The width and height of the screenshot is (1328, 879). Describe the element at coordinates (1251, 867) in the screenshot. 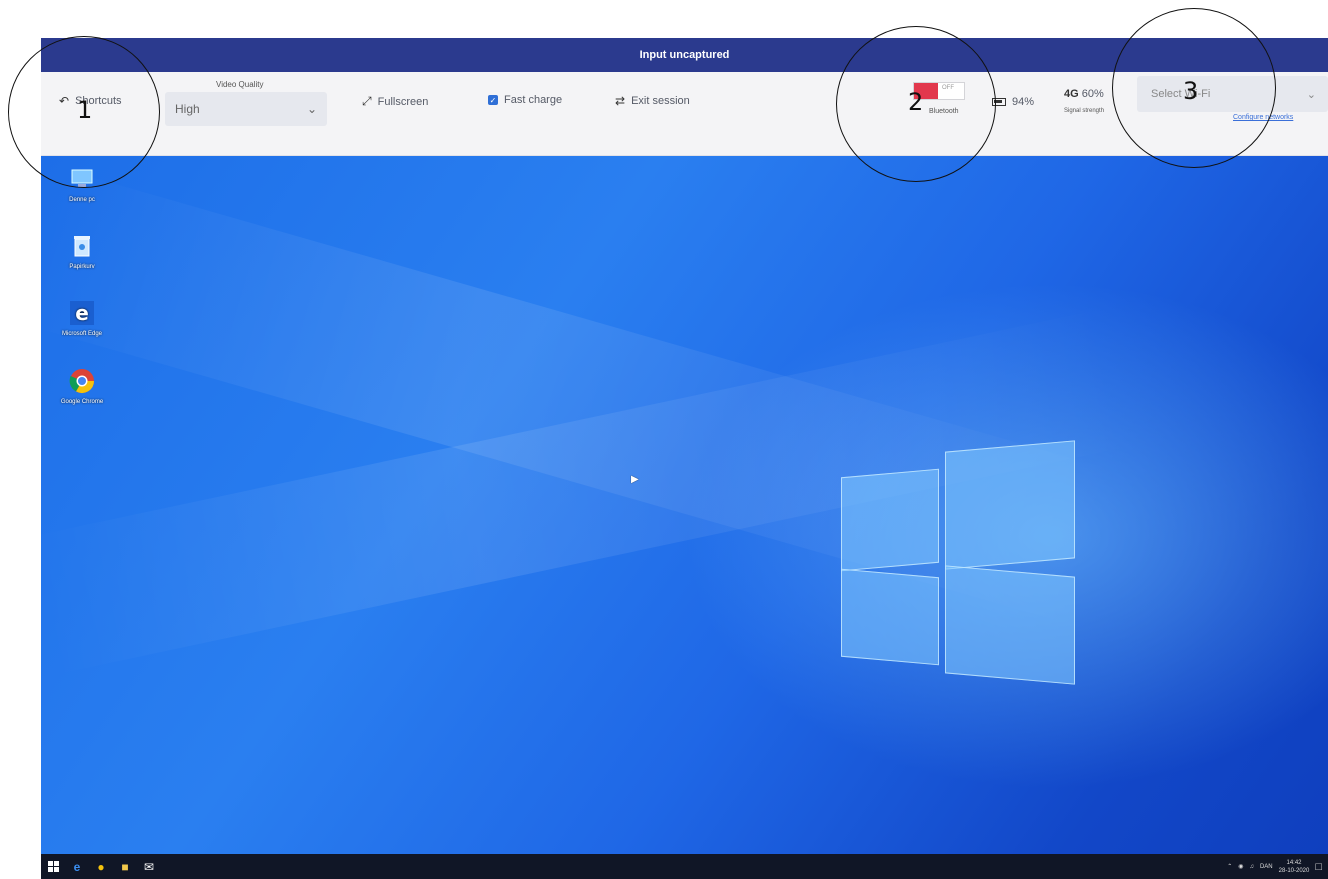

I see `volume-icon: ♫` at that location.